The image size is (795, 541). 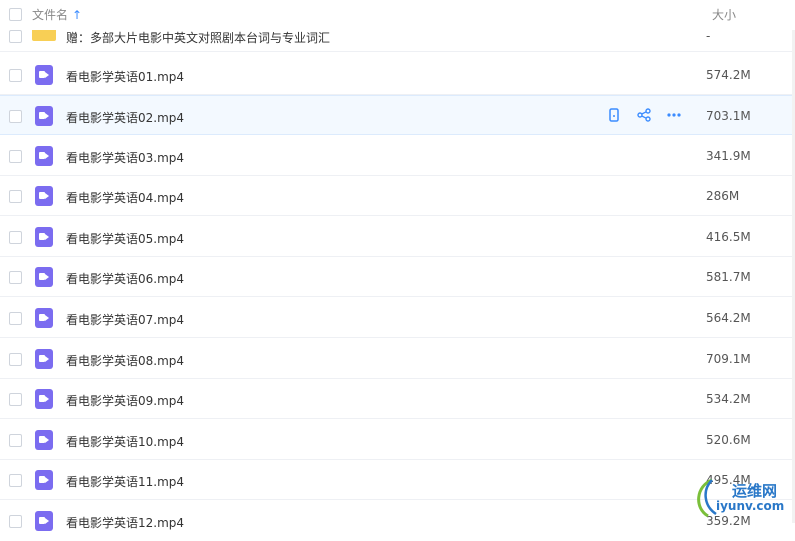 What do you see at coordinates (728, 399) in the screenshot?
I see `file-size: 534.2M` at bounding box center [728, 399].